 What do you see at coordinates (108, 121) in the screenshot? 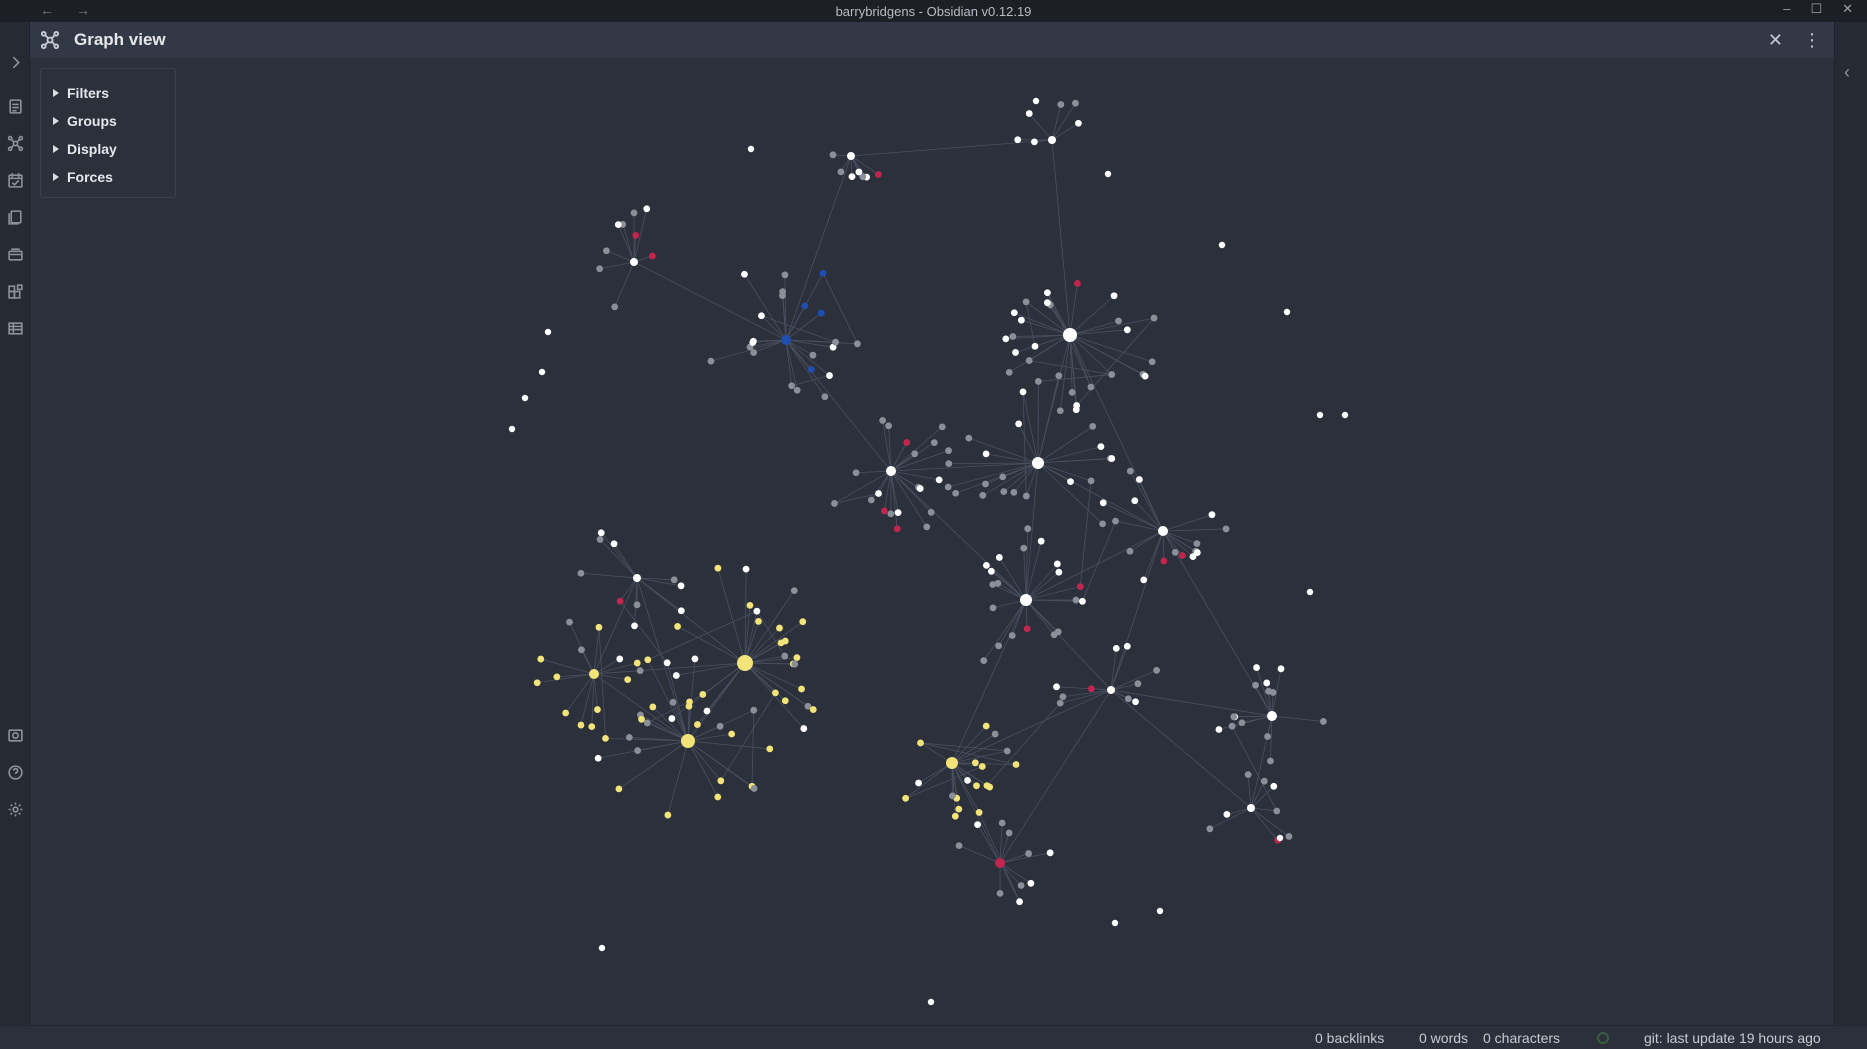
I see `groups-section-toggle: Groups` at bounding box center [108, 121].